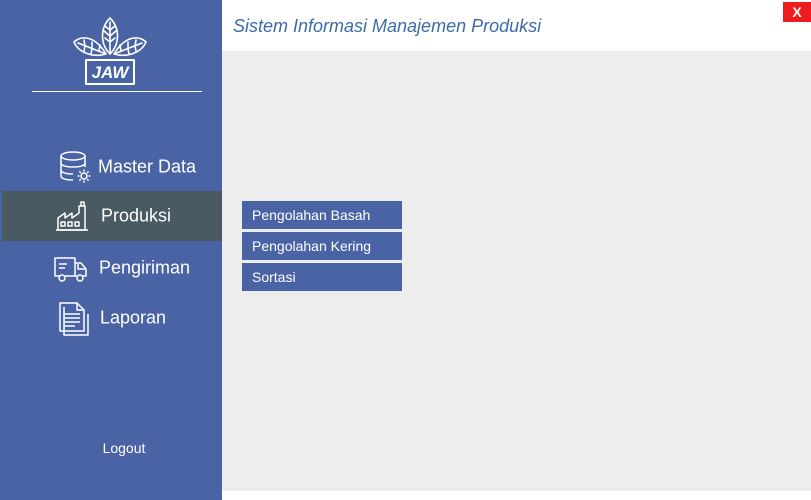  What do you see at coordinates (322, 215) in the screenshot?
I see `submenu-item-pengolahan-basah: Pengolahan Basah` at bounding box center [322, 215].